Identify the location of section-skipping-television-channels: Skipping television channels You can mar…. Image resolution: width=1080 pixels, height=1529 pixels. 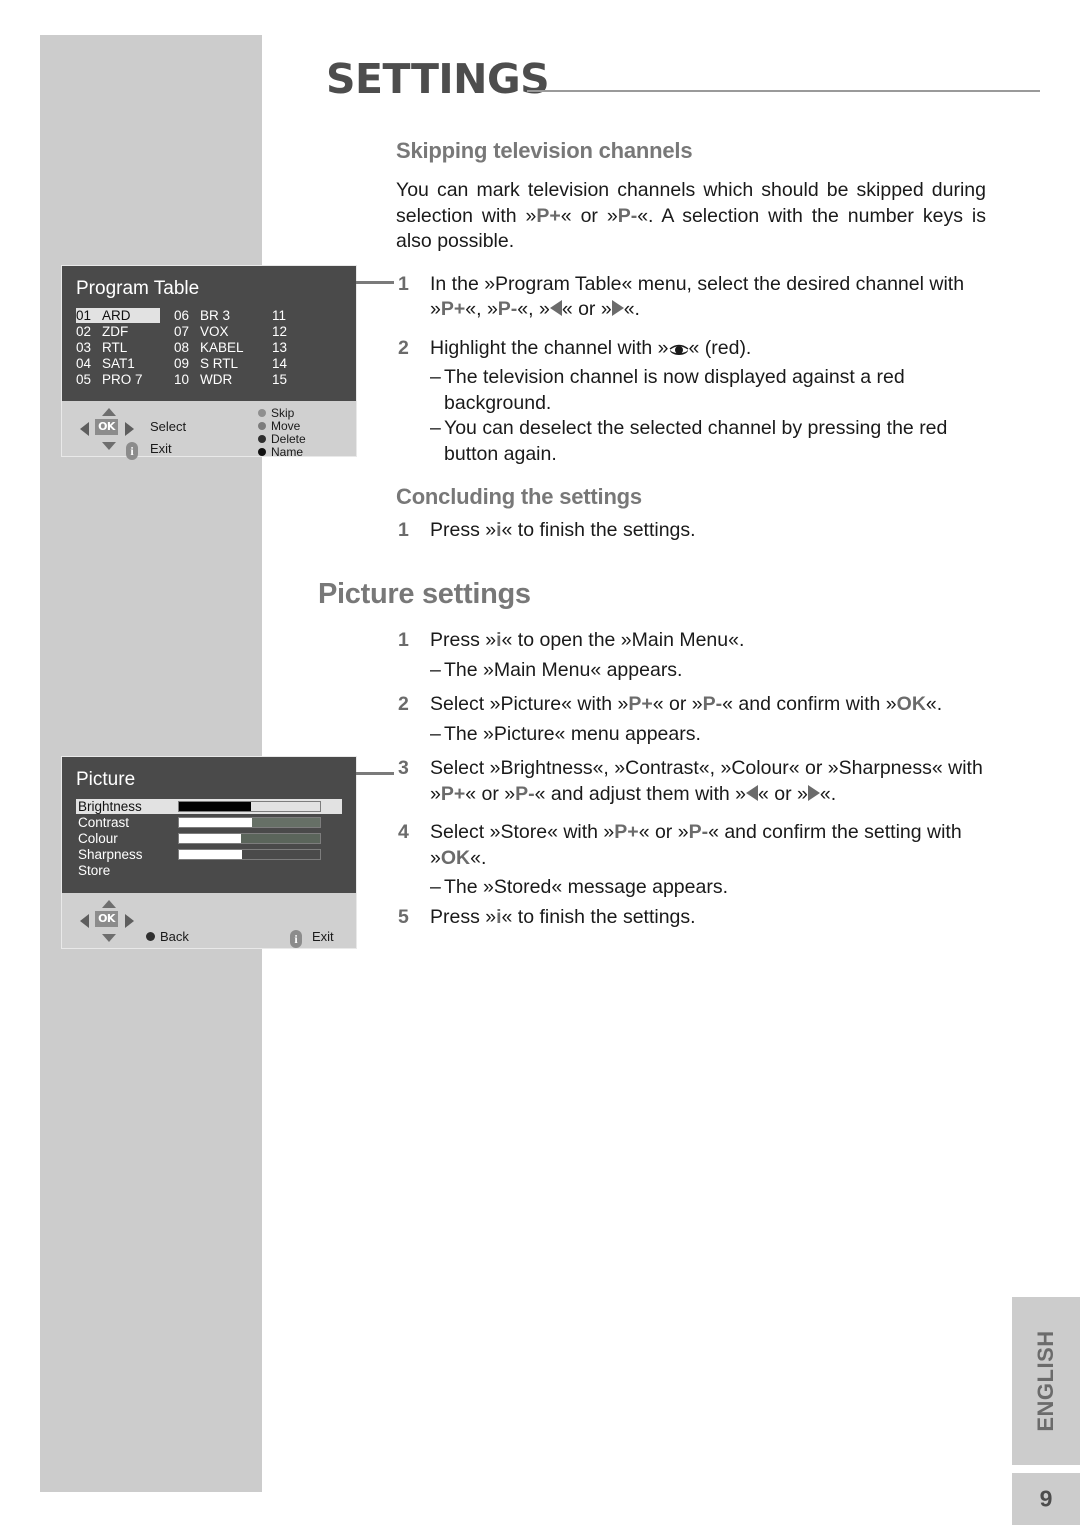
(691, 302).